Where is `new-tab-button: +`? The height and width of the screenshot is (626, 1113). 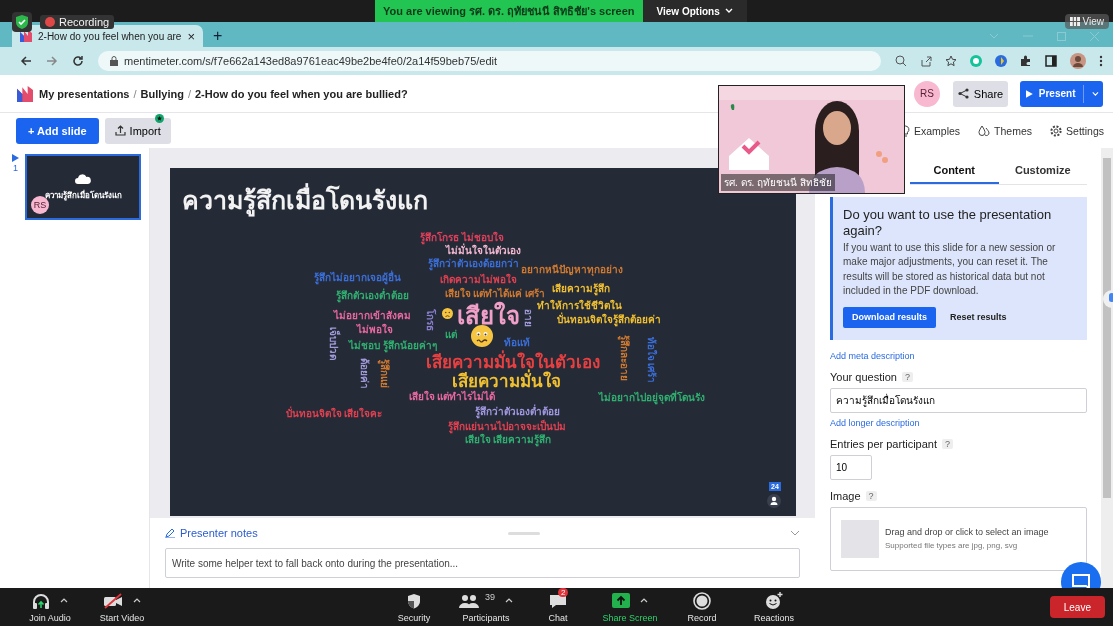
new-tab-button: + is located at coordinates (218, 36).